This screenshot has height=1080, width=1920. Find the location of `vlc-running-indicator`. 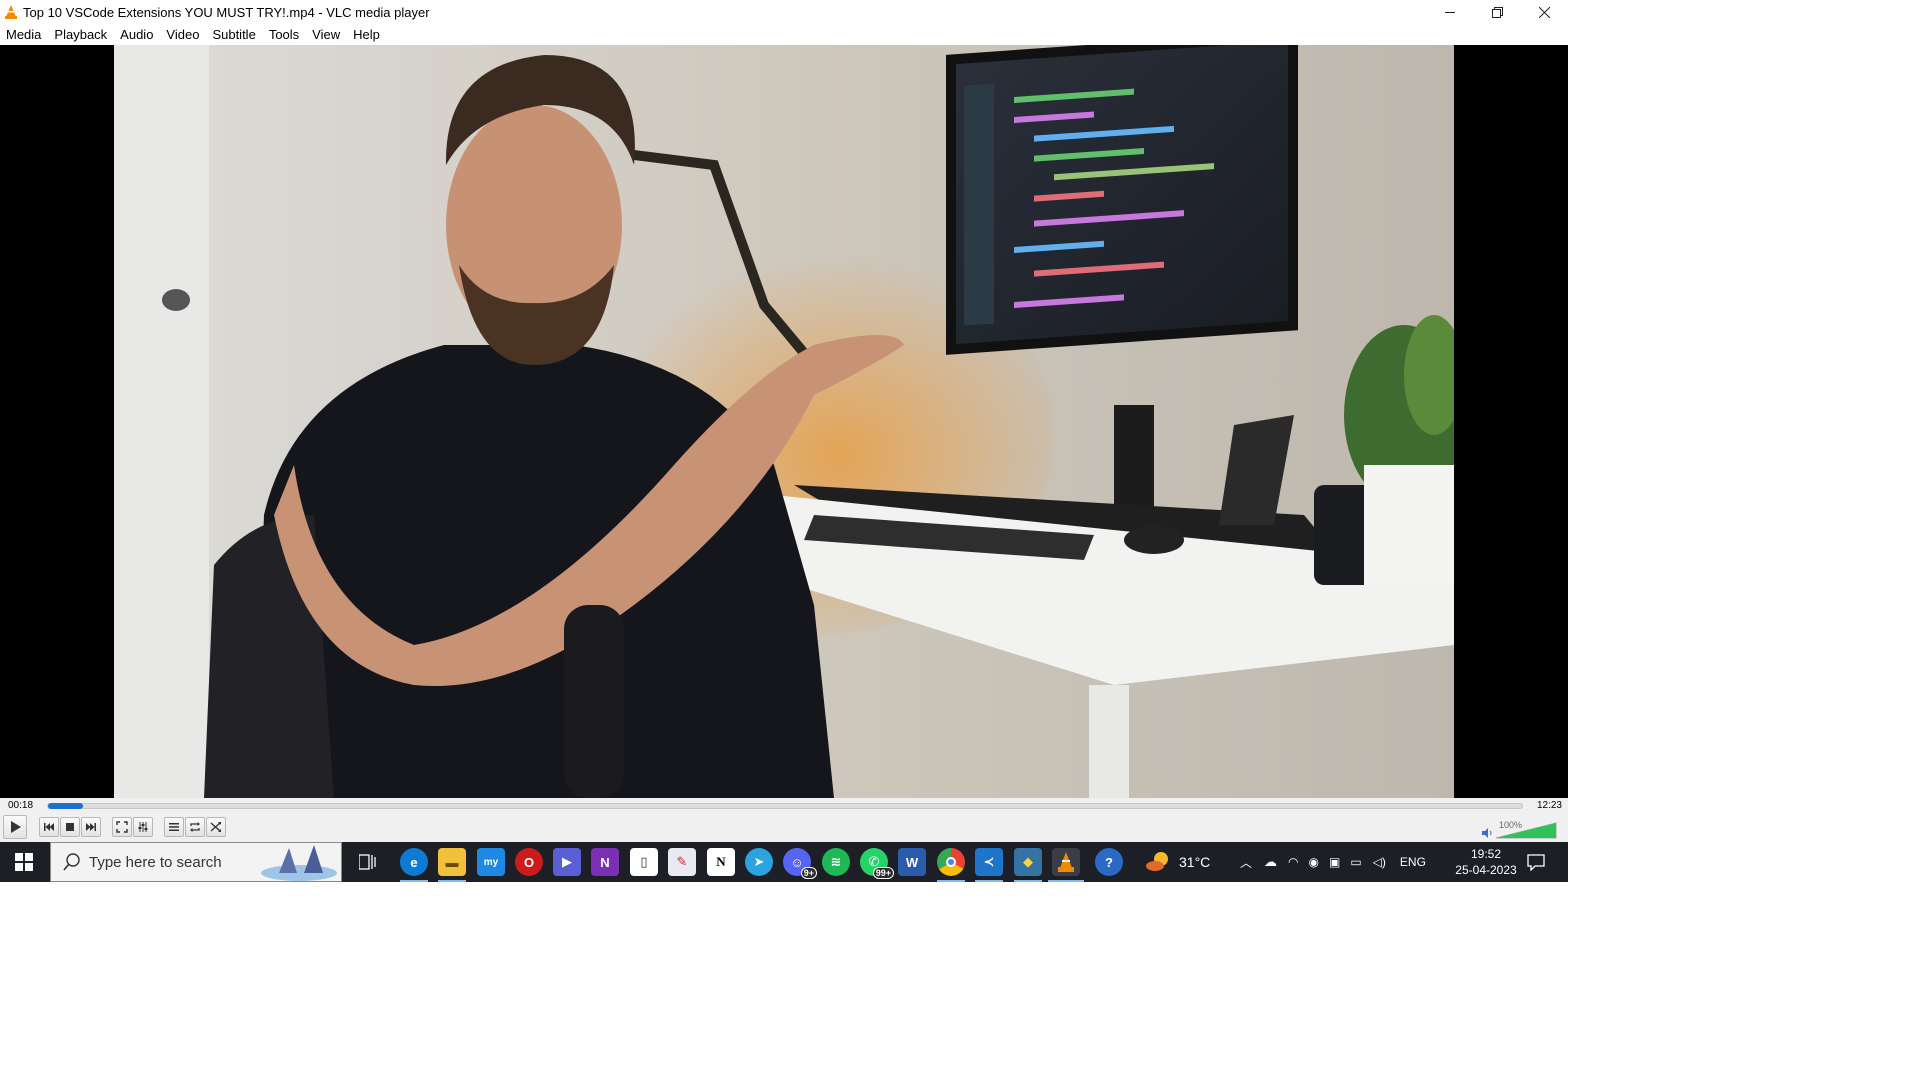

vlc-running-indicator is located at coordinates (1066, 881).